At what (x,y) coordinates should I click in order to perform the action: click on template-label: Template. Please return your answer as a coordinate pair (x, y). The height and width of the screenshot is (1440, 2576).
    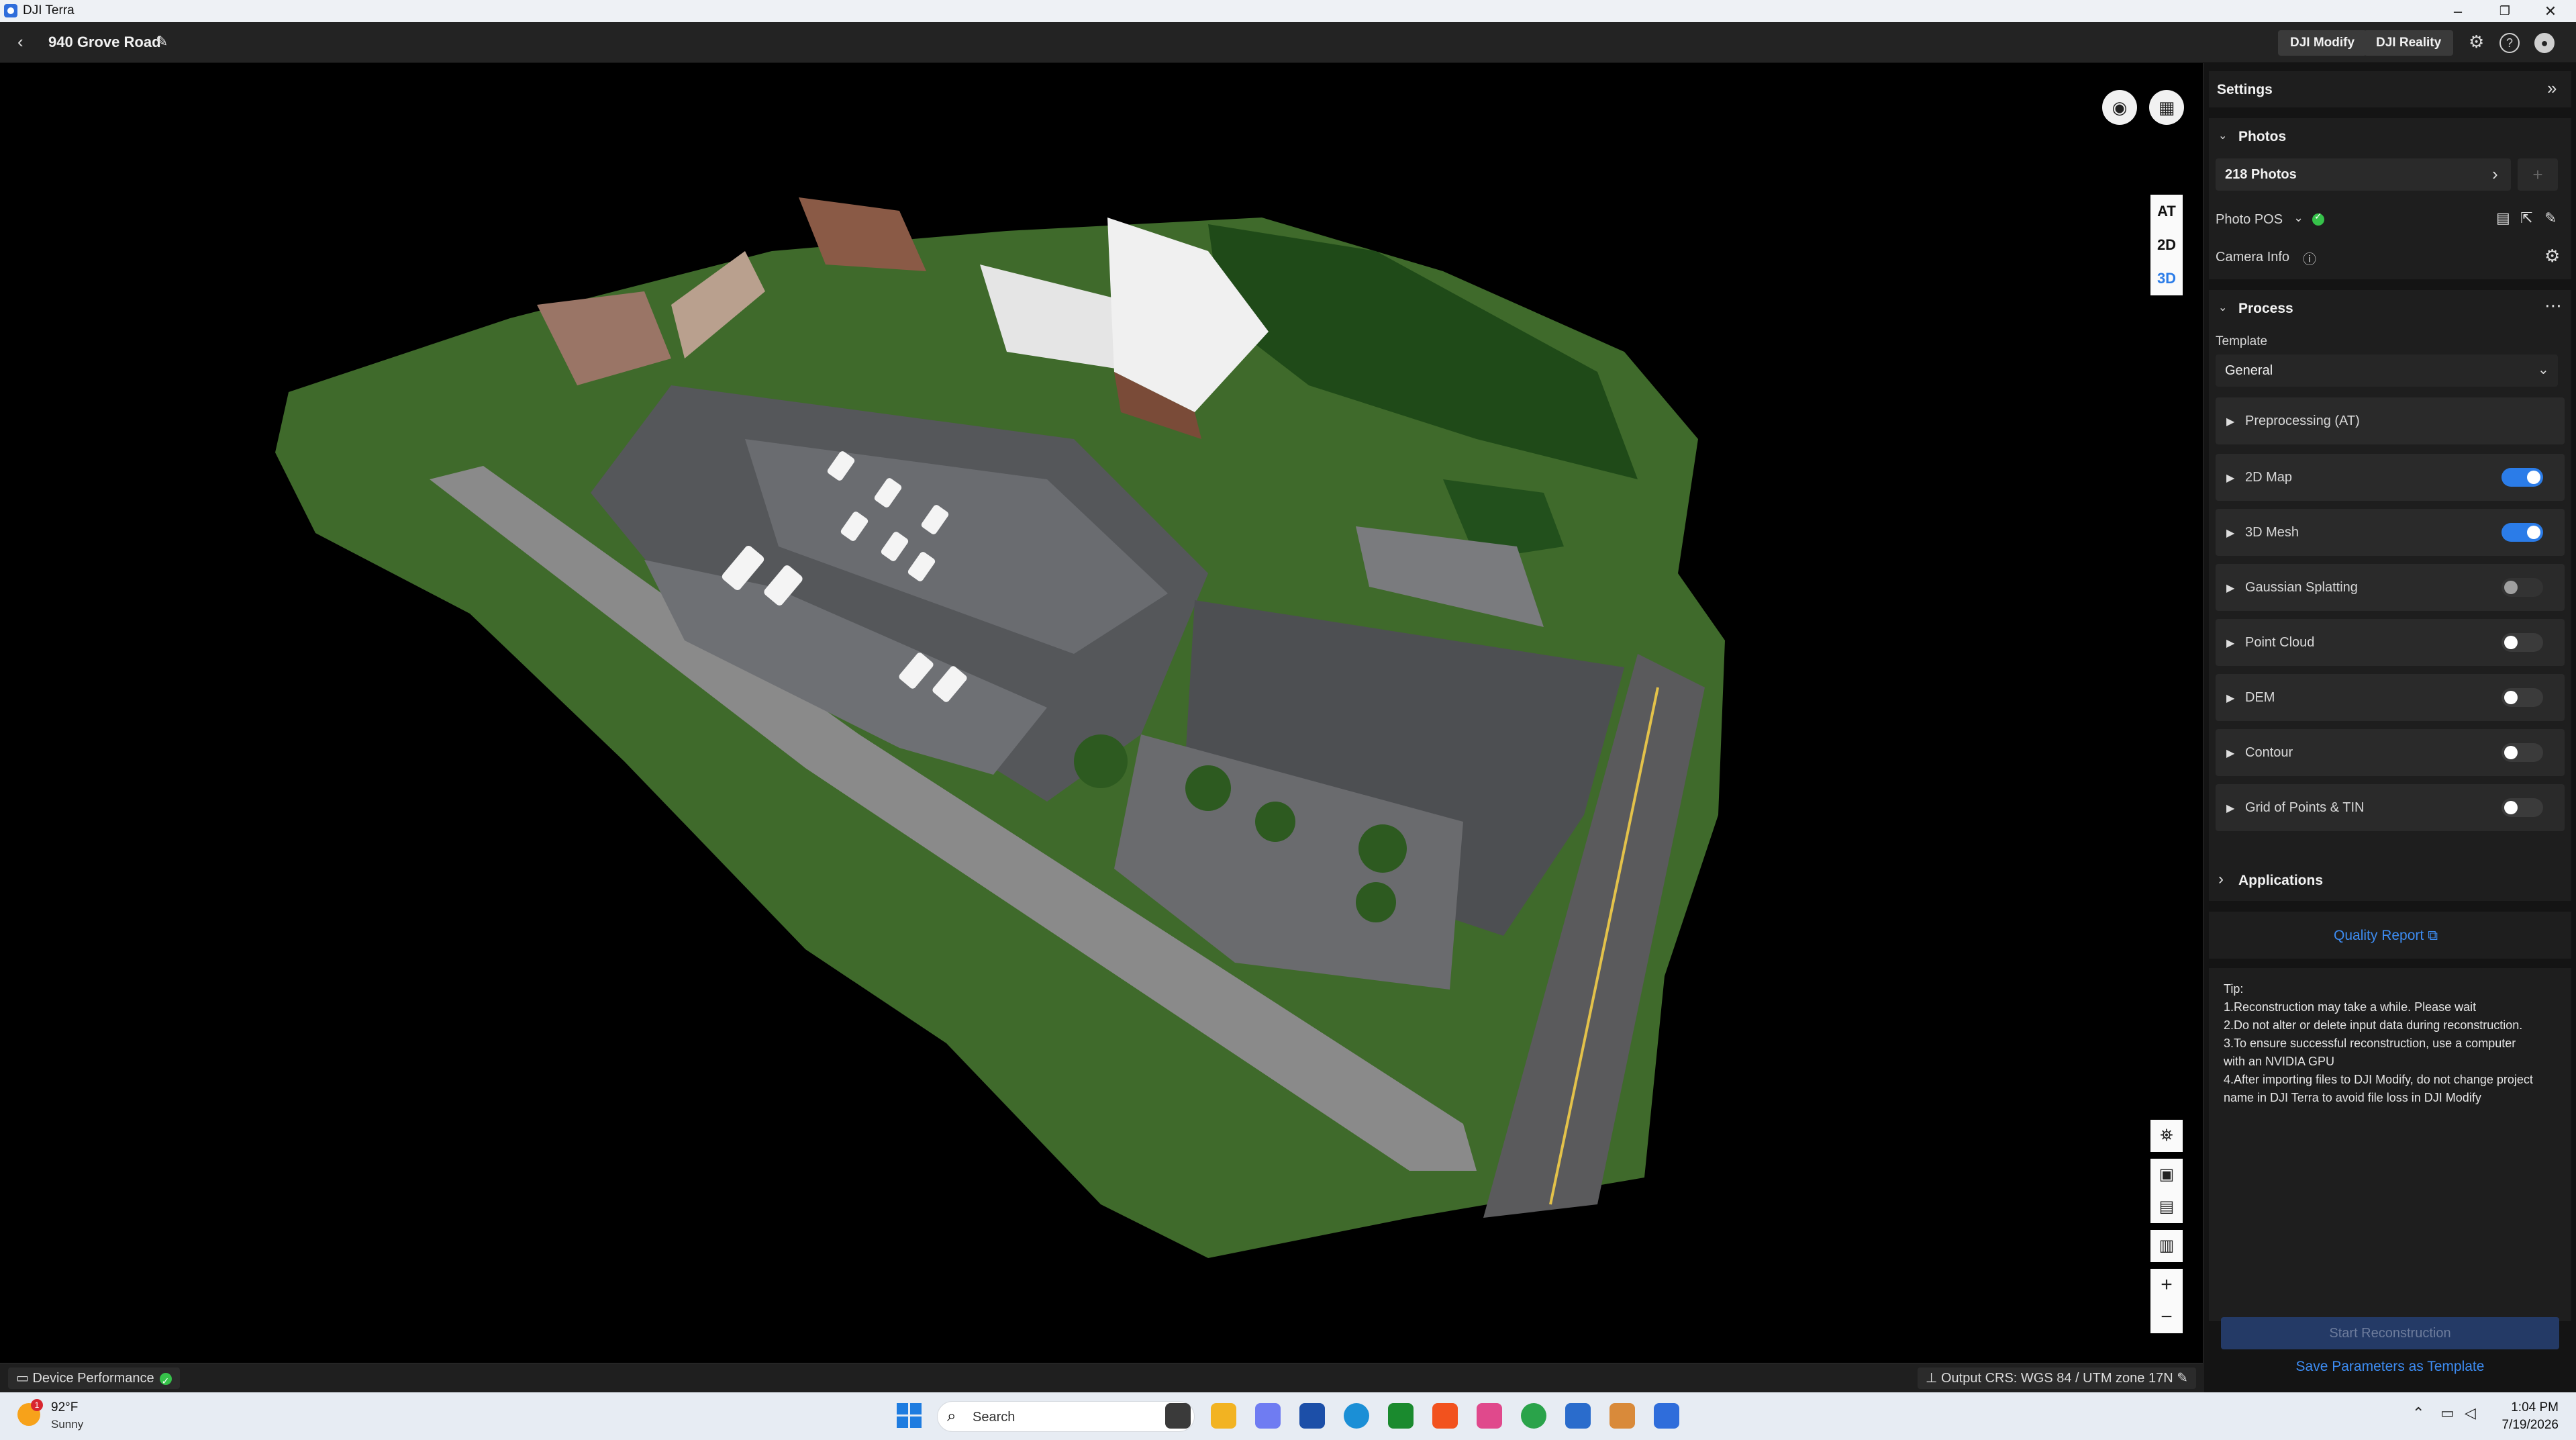
    Looking at the image, I should click on (2242, 341).